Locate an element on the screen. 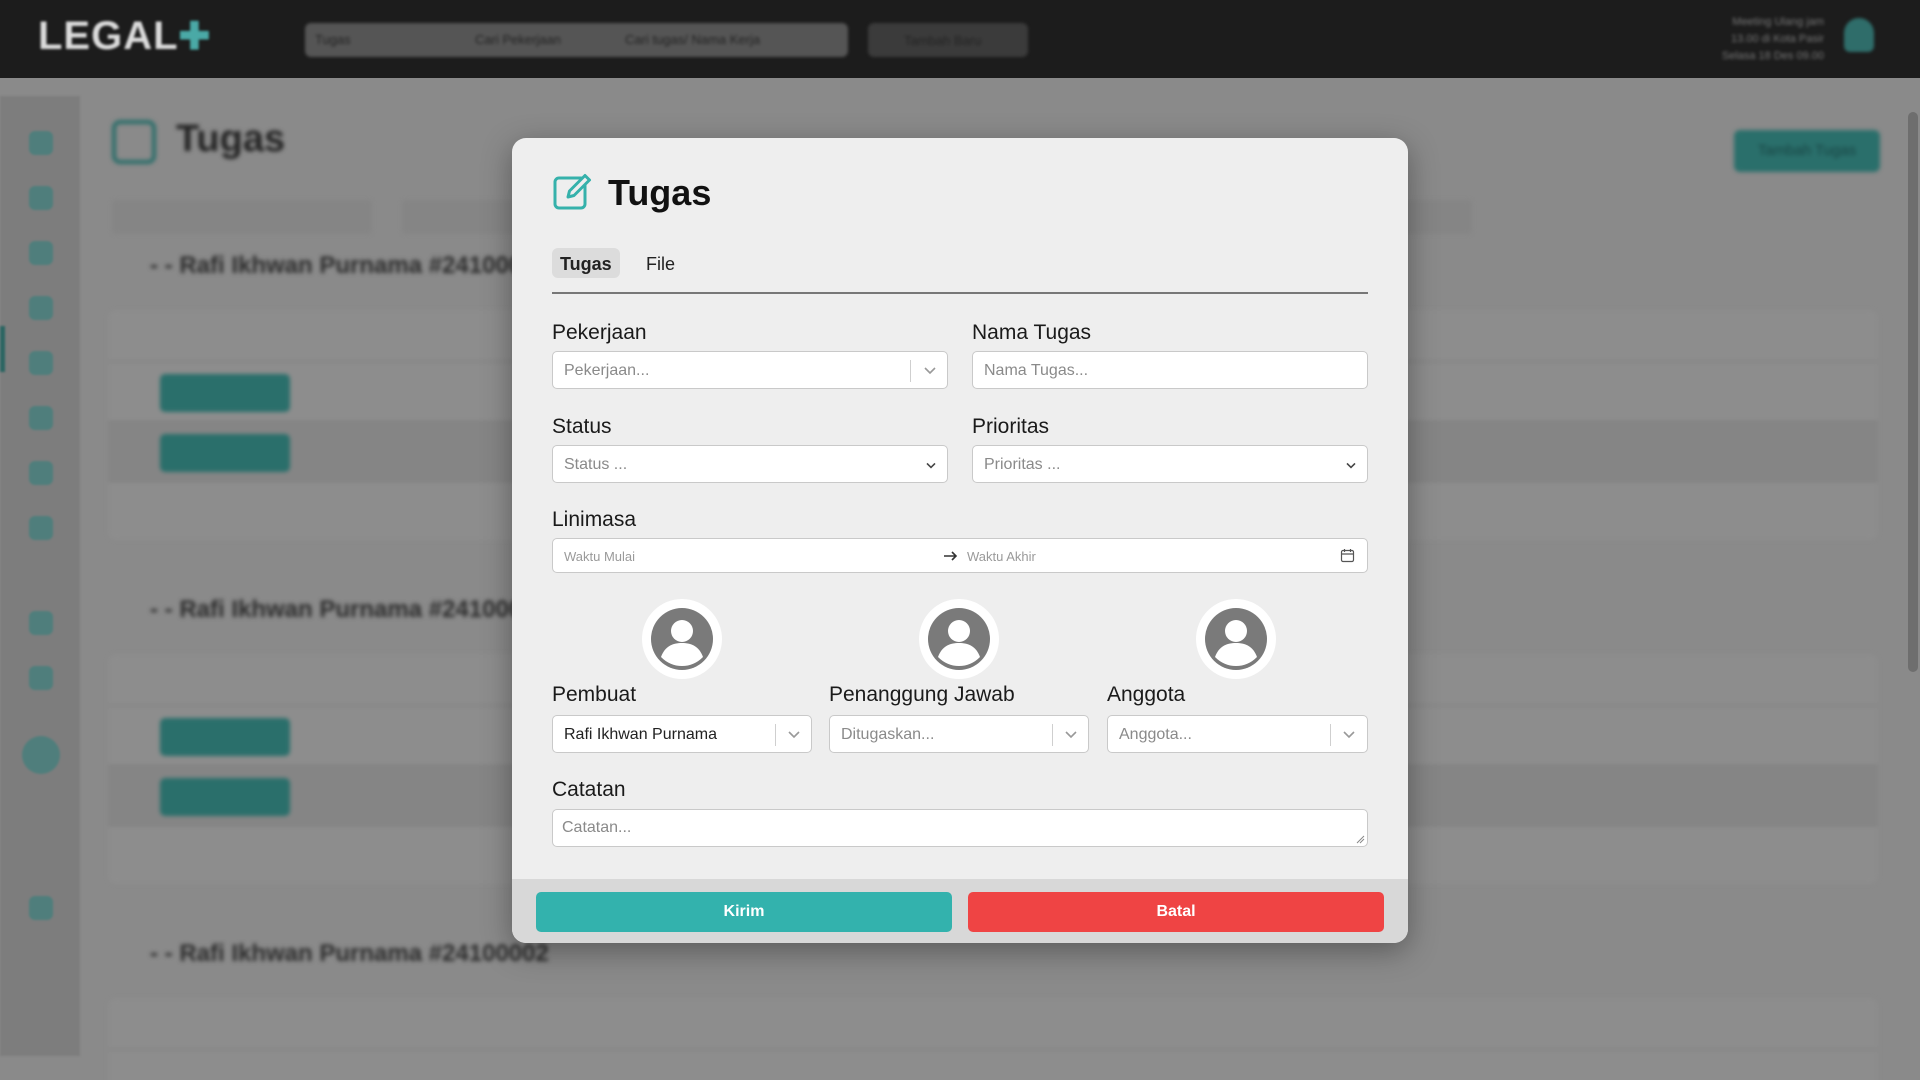 This screenshot has height=1080, width=1920. home-icon is located at coordinates (41, 143).